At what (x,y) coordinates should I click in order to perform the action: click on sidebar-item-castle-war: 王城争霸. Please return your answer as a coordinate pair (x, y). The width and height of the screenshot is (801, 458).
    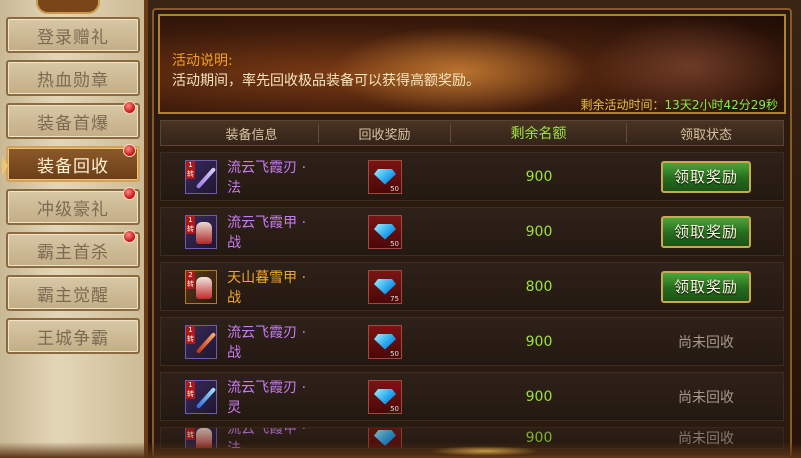
    Looking at the image, I should click on (73, 336).